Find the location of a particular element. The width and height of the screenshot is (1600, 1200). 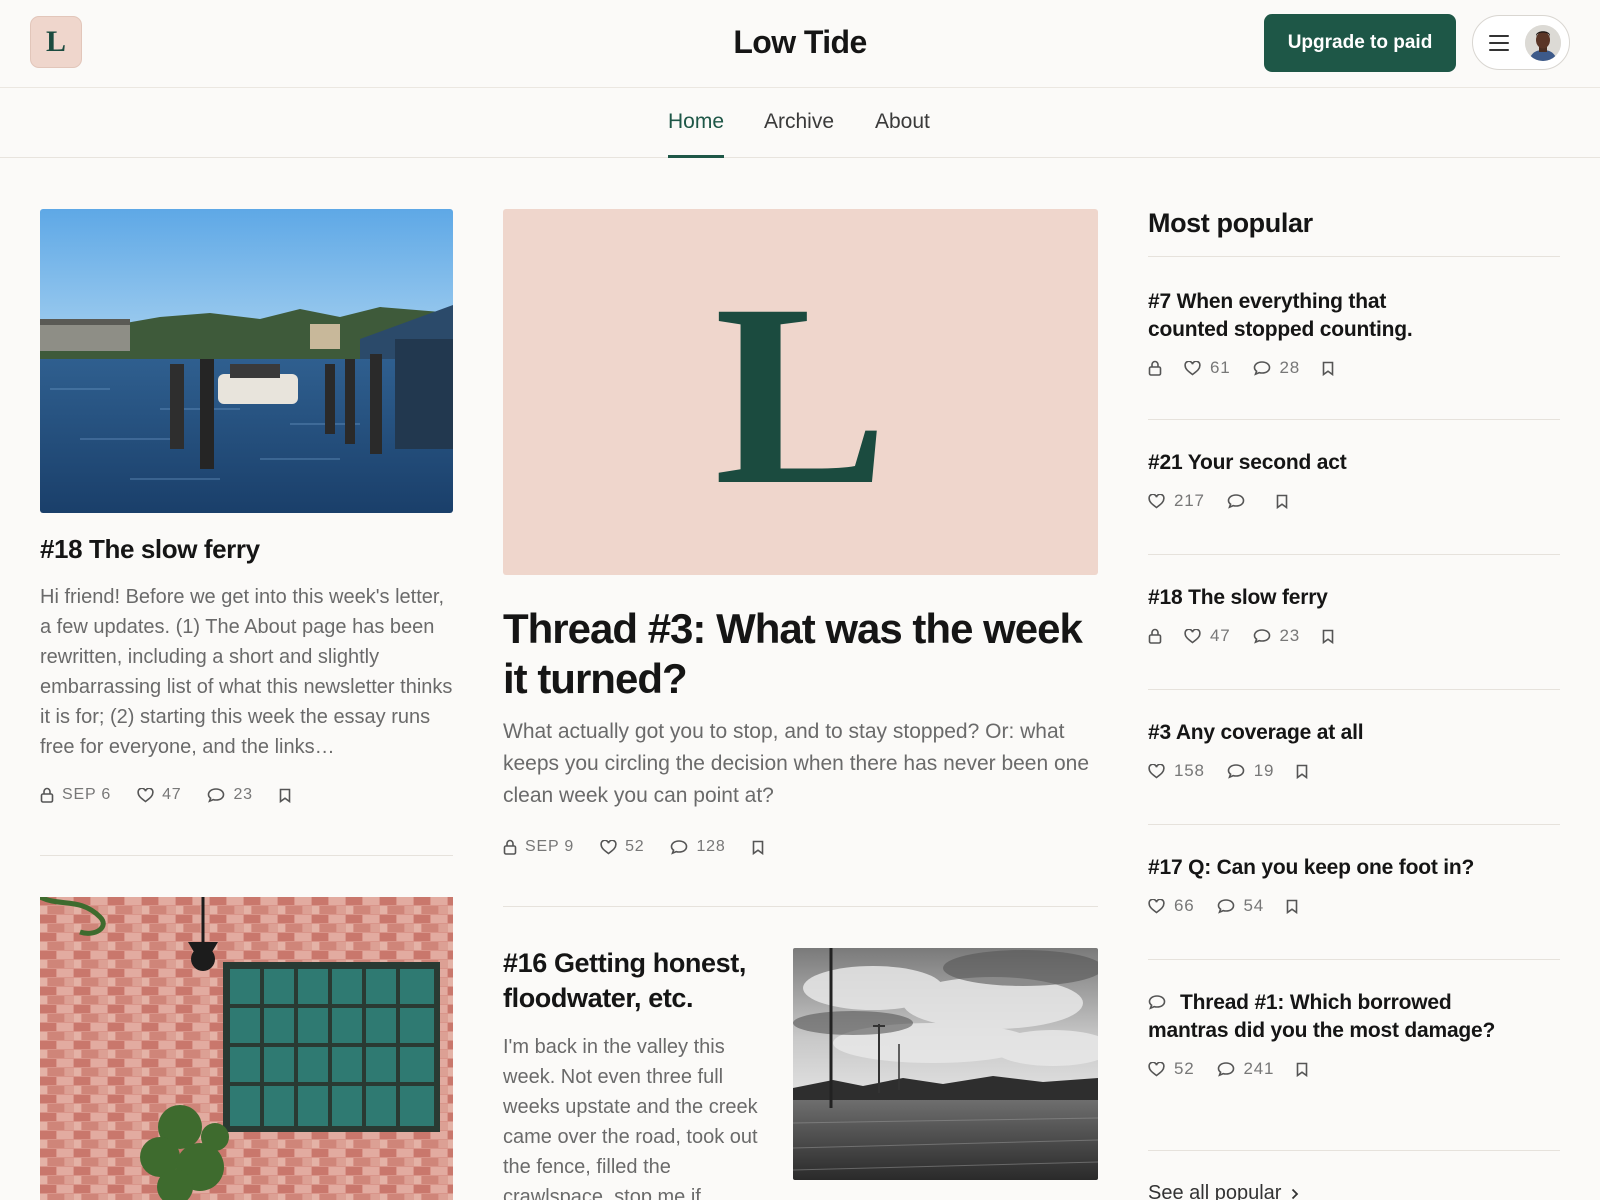

post-meta: SEP 6 47 23 is located at coordinates (178, 795).